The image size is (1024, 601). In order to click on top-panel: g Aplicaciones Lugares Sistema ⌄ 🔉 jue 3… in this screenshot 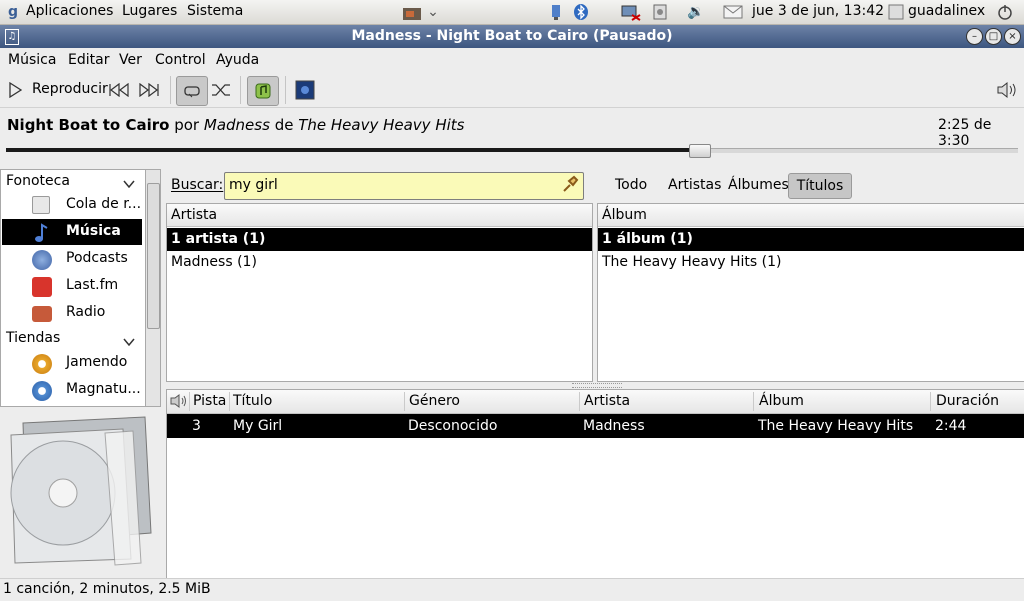, I will do `click(512, 12)`.